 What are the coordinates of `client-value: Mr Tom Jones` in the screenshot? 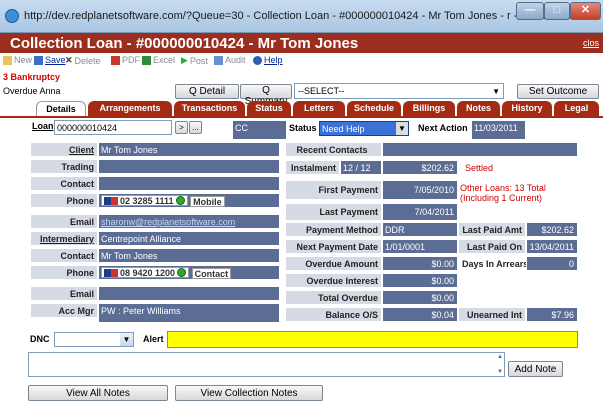 It's located at (189, 149).